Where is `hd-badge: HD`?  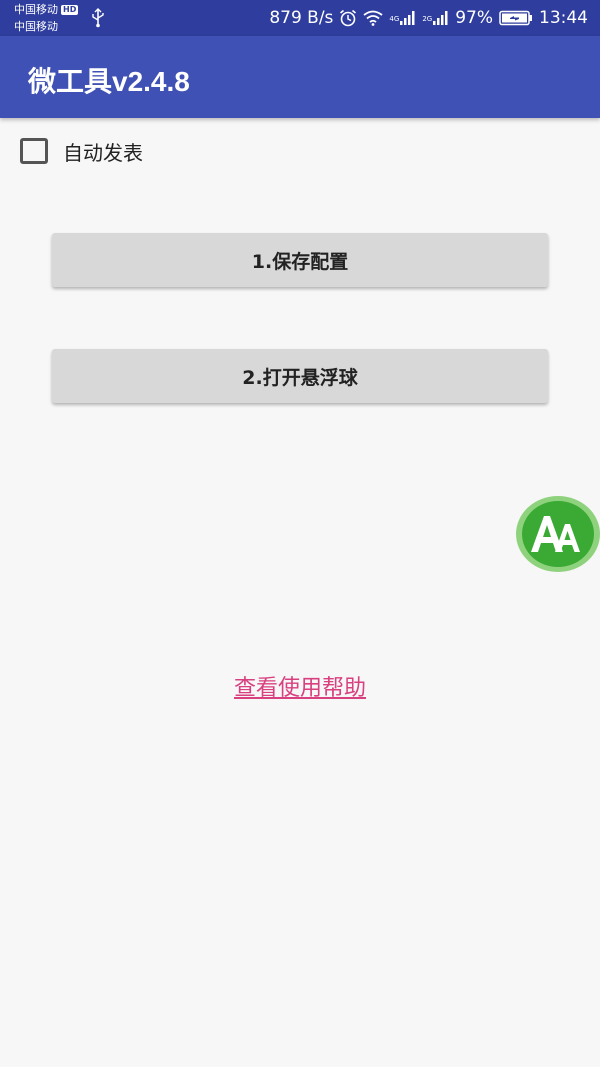
hd-badge: HD is located at coordinates (70, 10).